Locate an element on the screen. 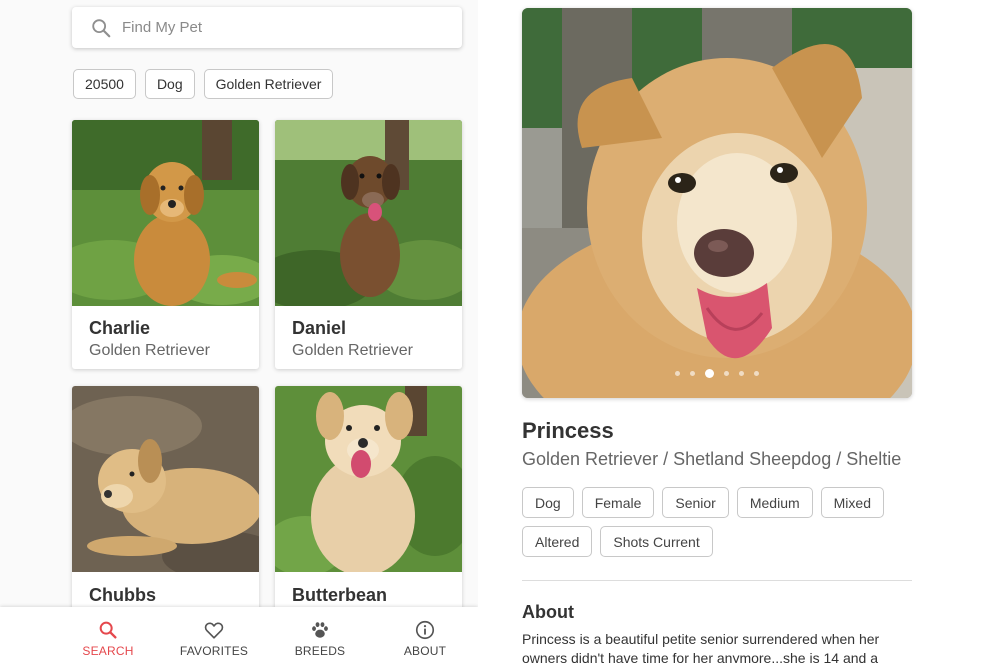 The width and height of the screenshot is (994, 663). bottom-navigation: SEARCH FAVORITES BREEDS ABOUT is located at coordinates (239, 635).